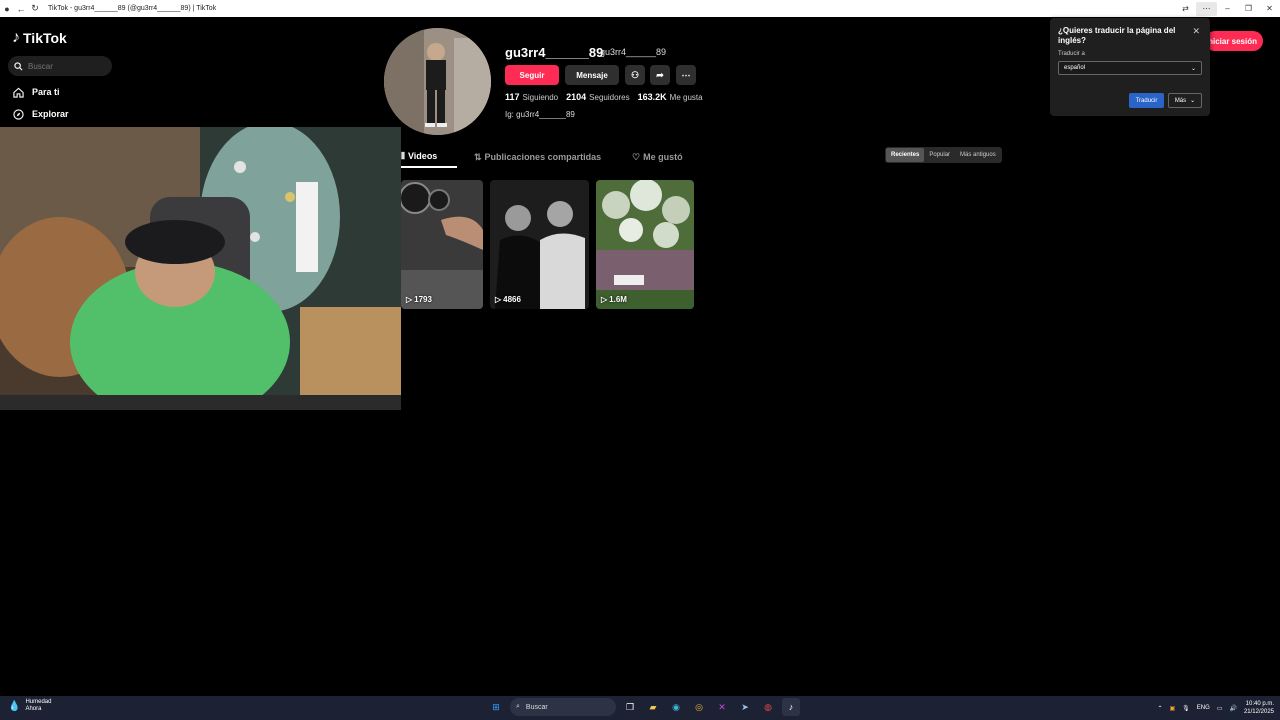  Describe the element at coordinates (18, 114) in the screenshot. I see `compass-icon` at that location.